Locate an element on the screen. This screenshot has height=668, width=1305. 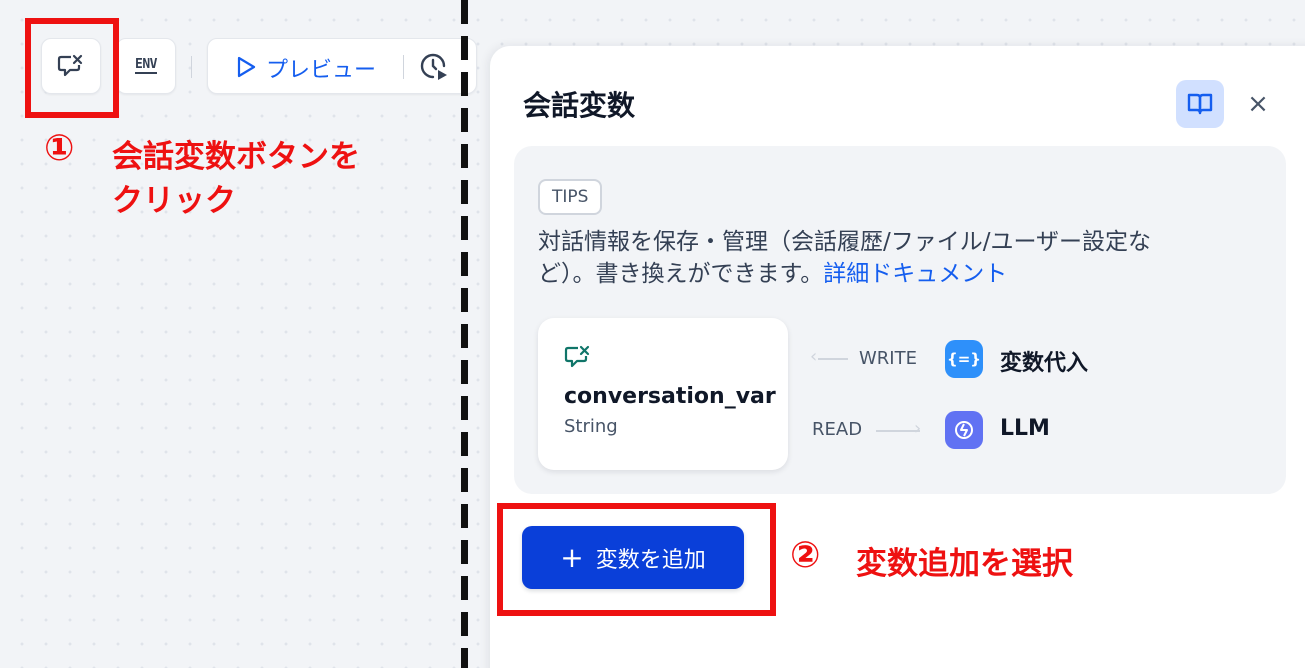
history-play-icon is located at coordinates (433, 66).